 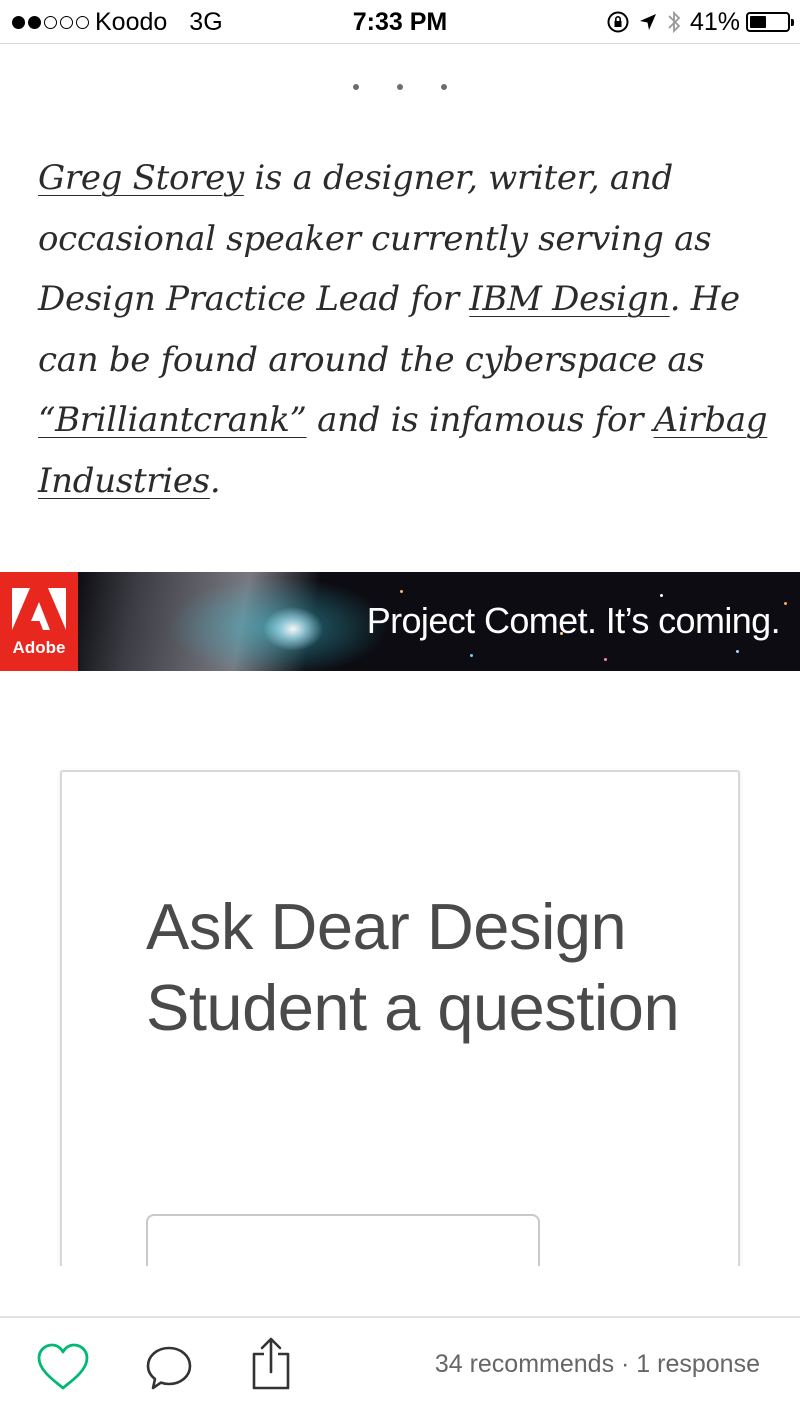 I want to click on orientation-lock-icon, so click(x=618, y=22).